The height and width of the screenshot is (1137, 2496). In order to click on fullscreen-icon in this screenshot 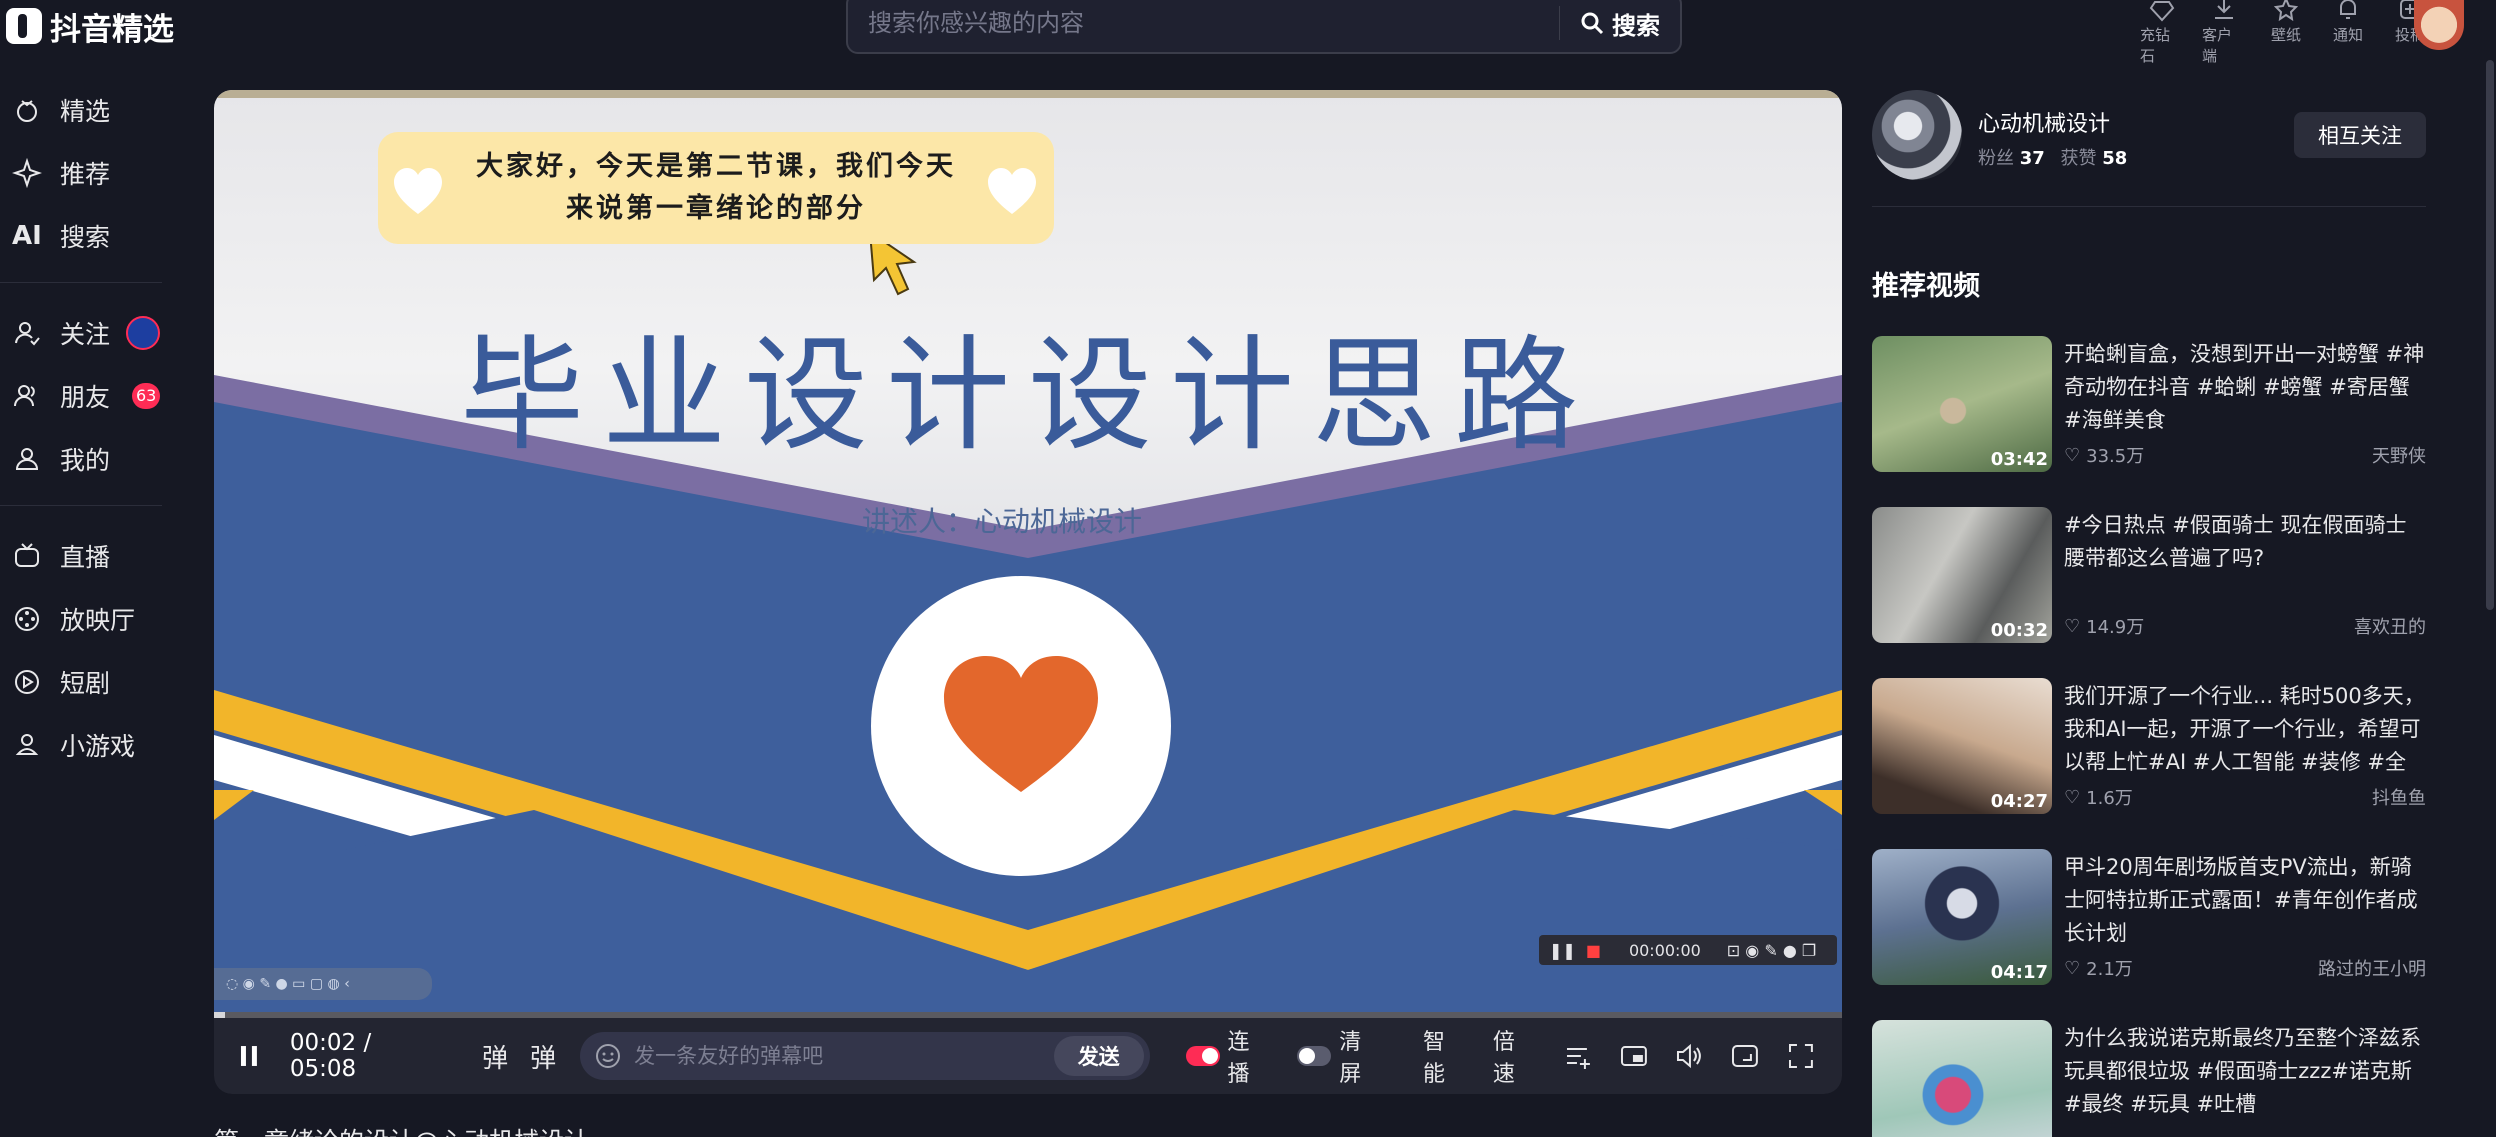, I will do `click(1801, 1056)`.